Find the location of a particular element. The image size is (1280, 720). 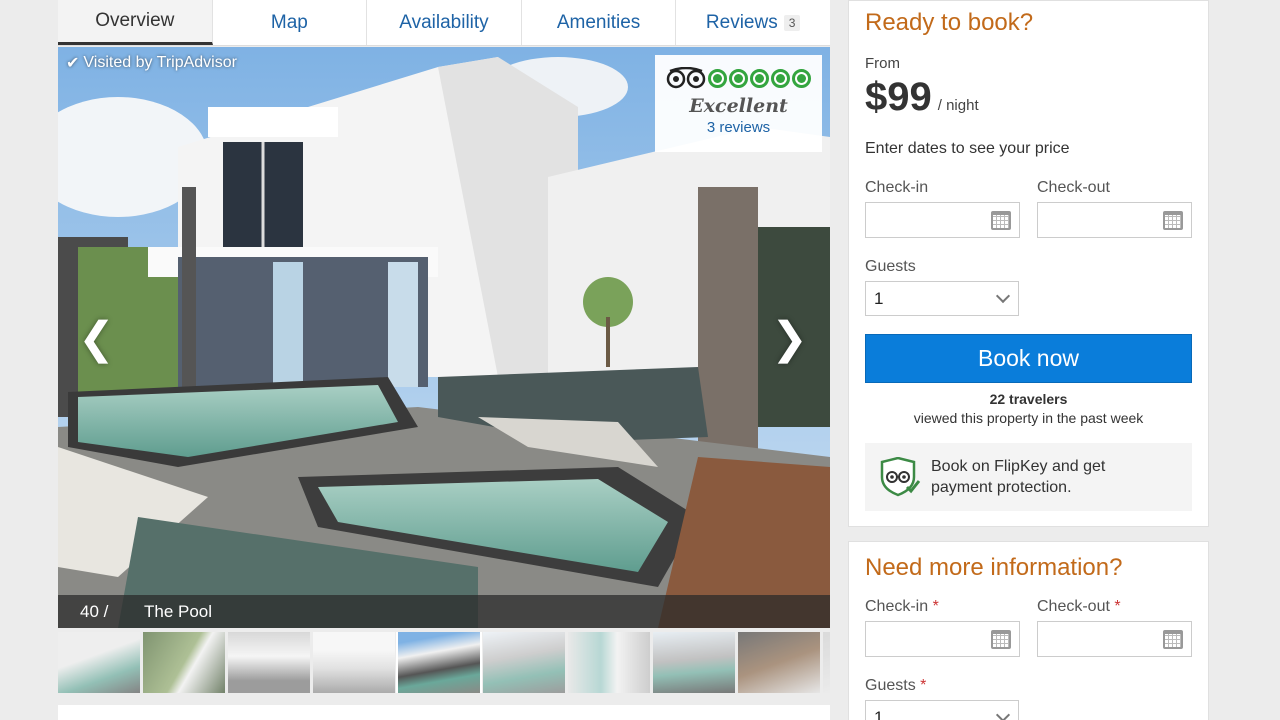

info-checkout-label: Check-out * is located at coordinates (1079, 607).